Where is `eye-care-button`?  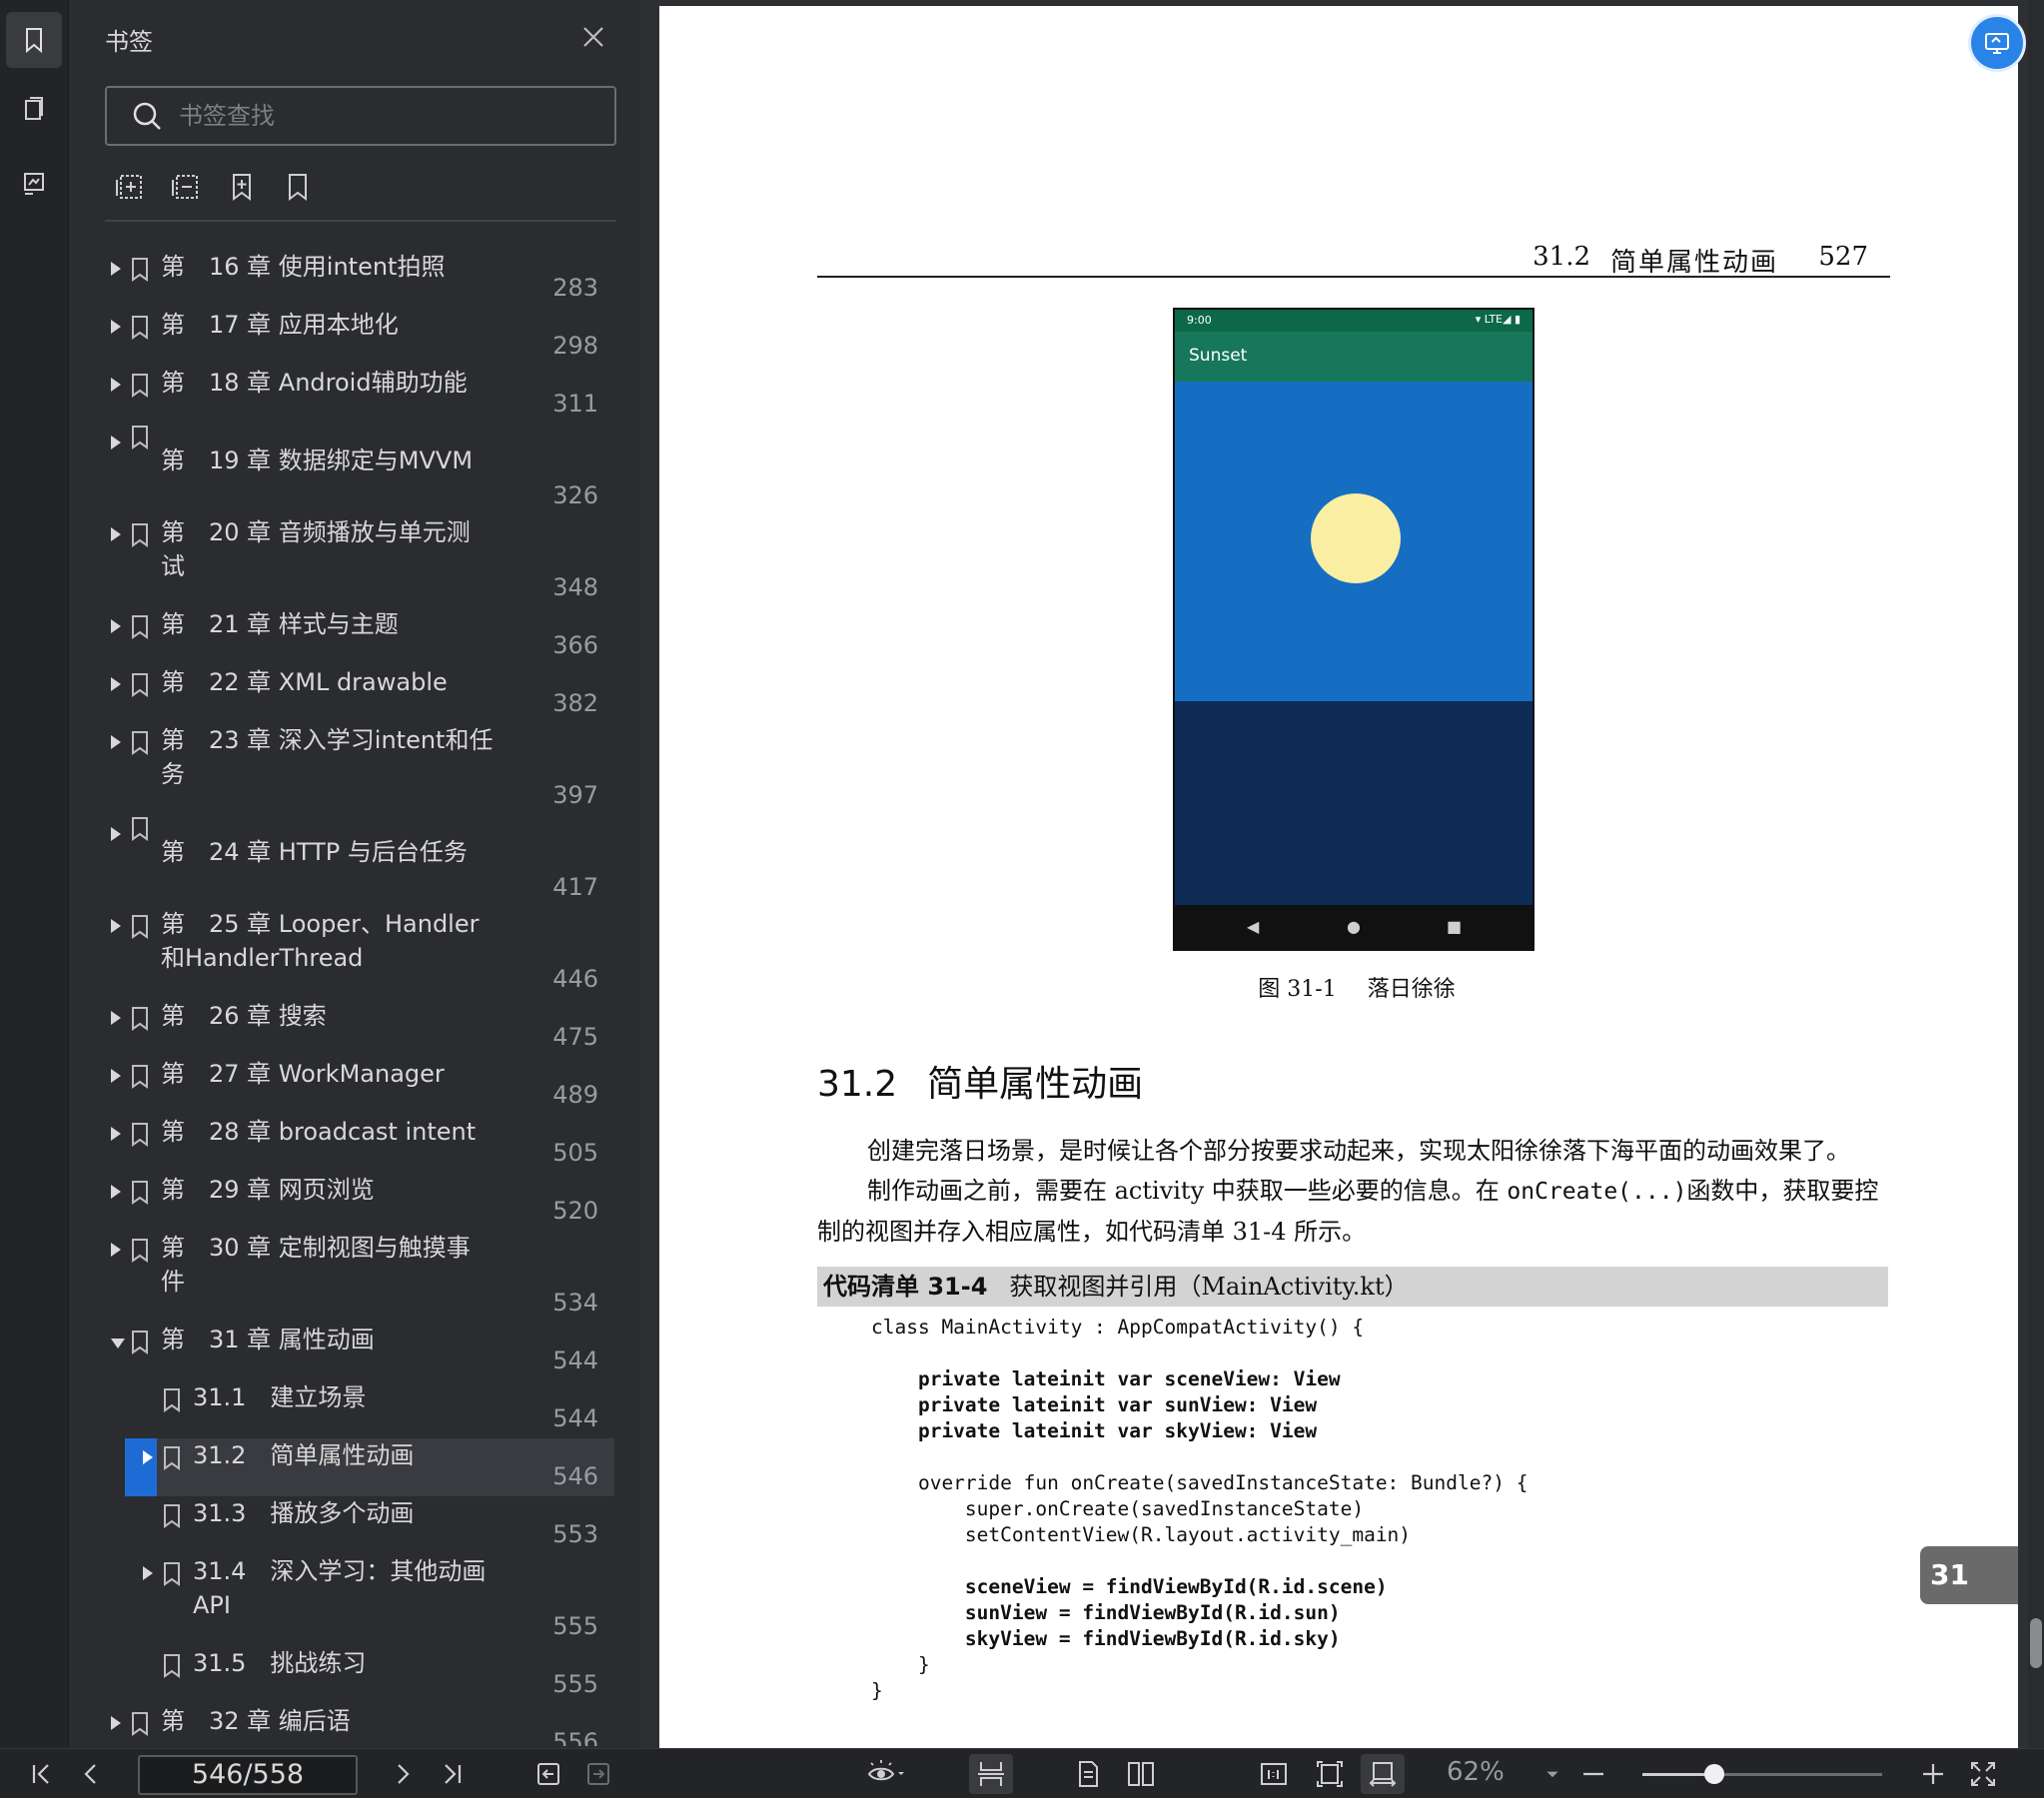 eye-care-button is located at coordinates (886, 1774).